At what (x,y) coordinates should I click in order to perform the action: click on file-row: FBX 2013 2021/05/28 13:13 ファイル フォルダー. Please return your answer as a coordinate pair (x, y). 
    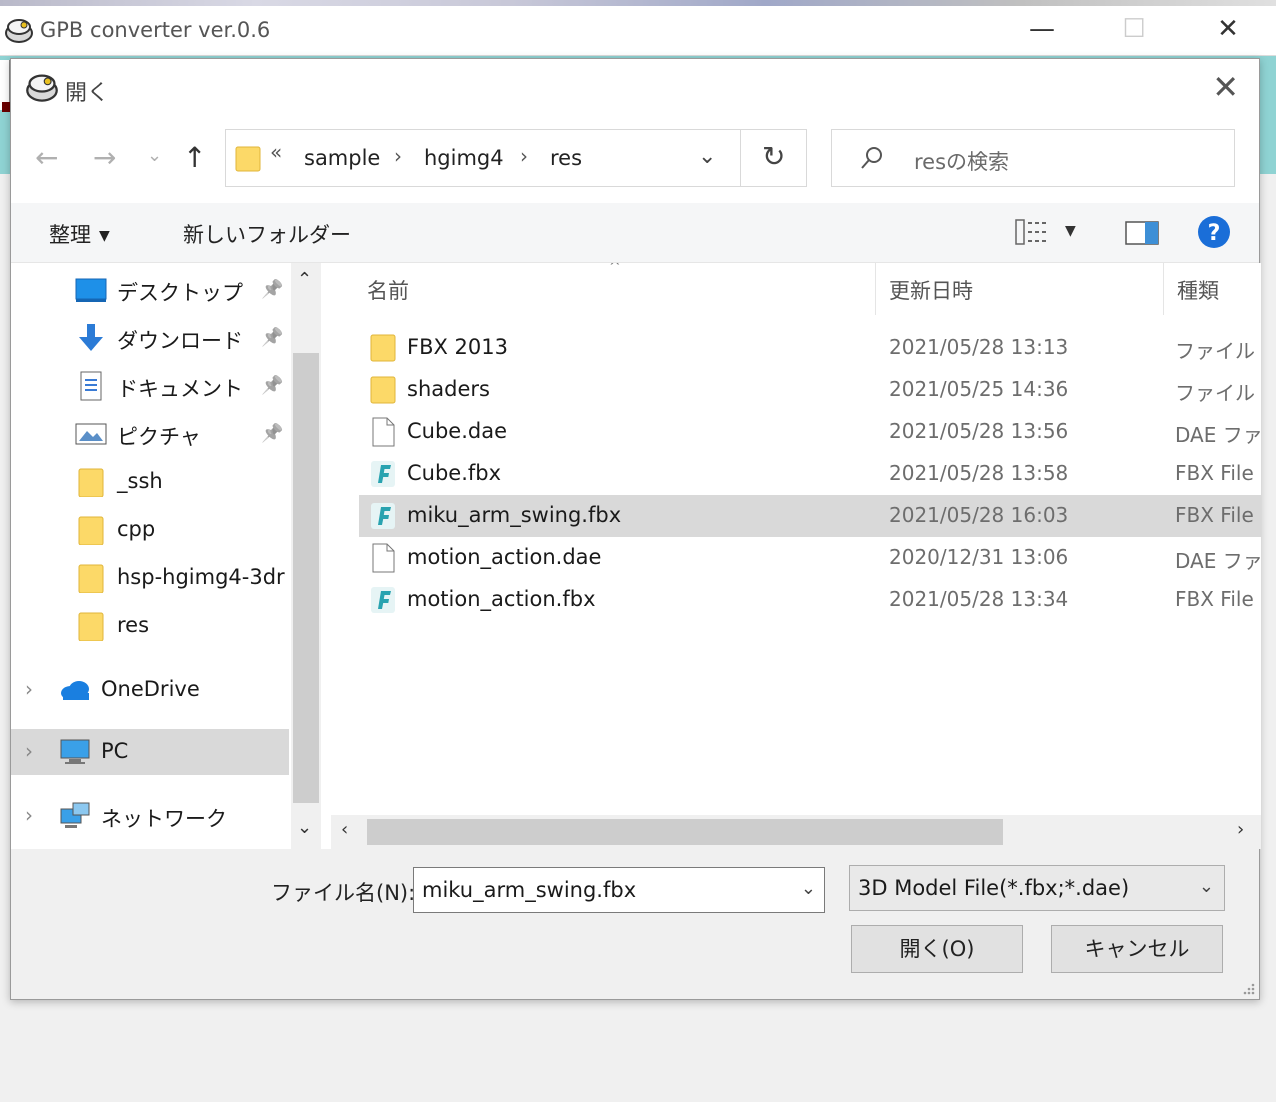
    Looking at the image, I should click on (810, 348).